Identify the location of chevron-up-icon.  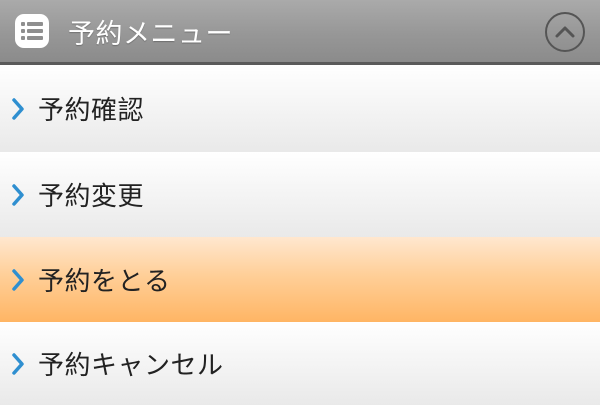
(565, 32).